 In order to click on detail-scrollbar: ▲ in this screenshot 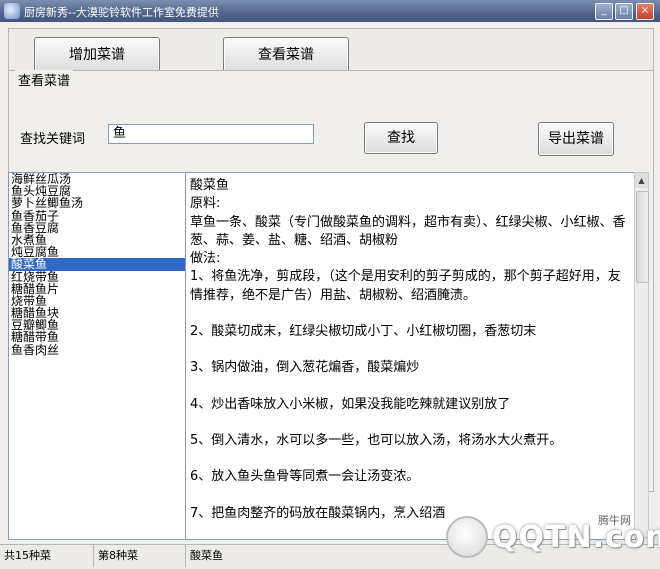, I will do `click(641, 355)`.